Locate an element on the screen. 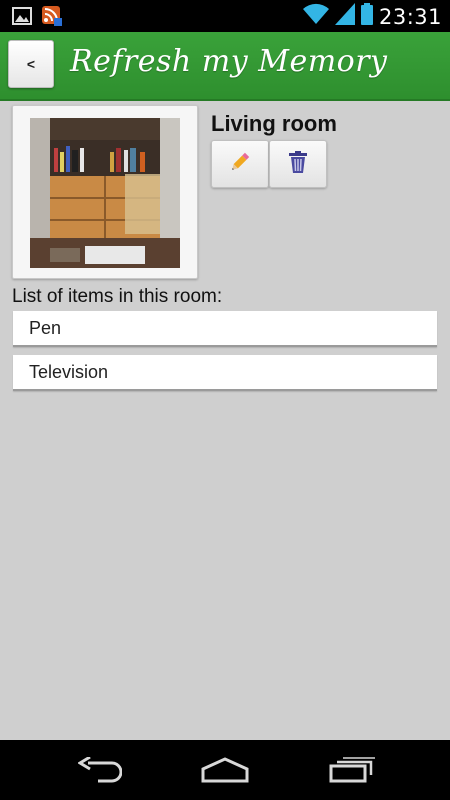  pencil-icon is located at coordinates (240, 164).